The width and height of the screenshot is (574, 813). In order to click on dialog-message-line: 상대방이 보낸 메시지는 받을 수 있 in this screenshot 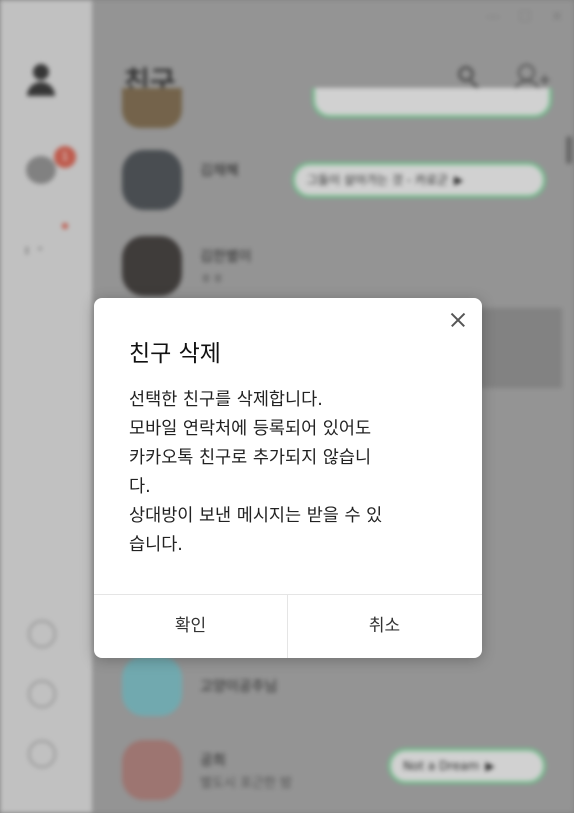, I will do `click(256, 516)`.